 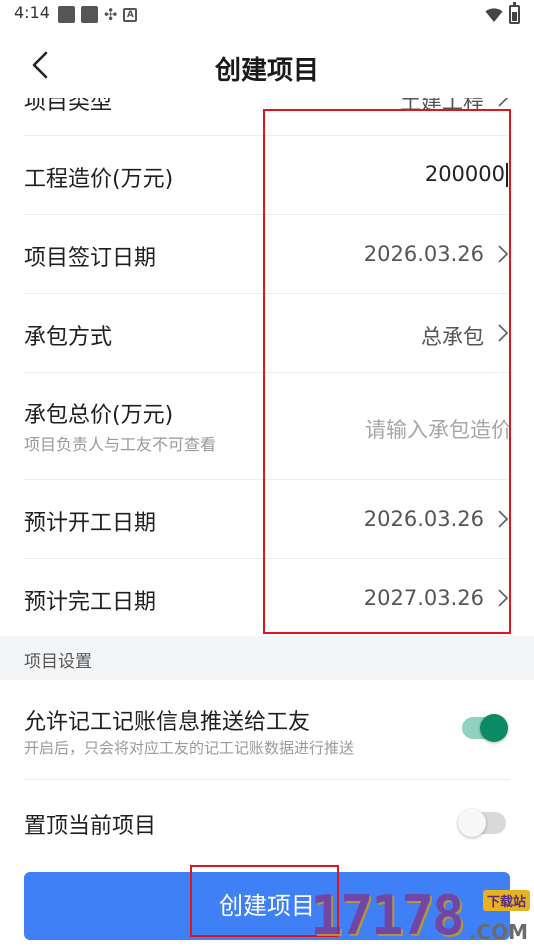 I want to click on page-title: 创建项目, so click(x=266, y=71).